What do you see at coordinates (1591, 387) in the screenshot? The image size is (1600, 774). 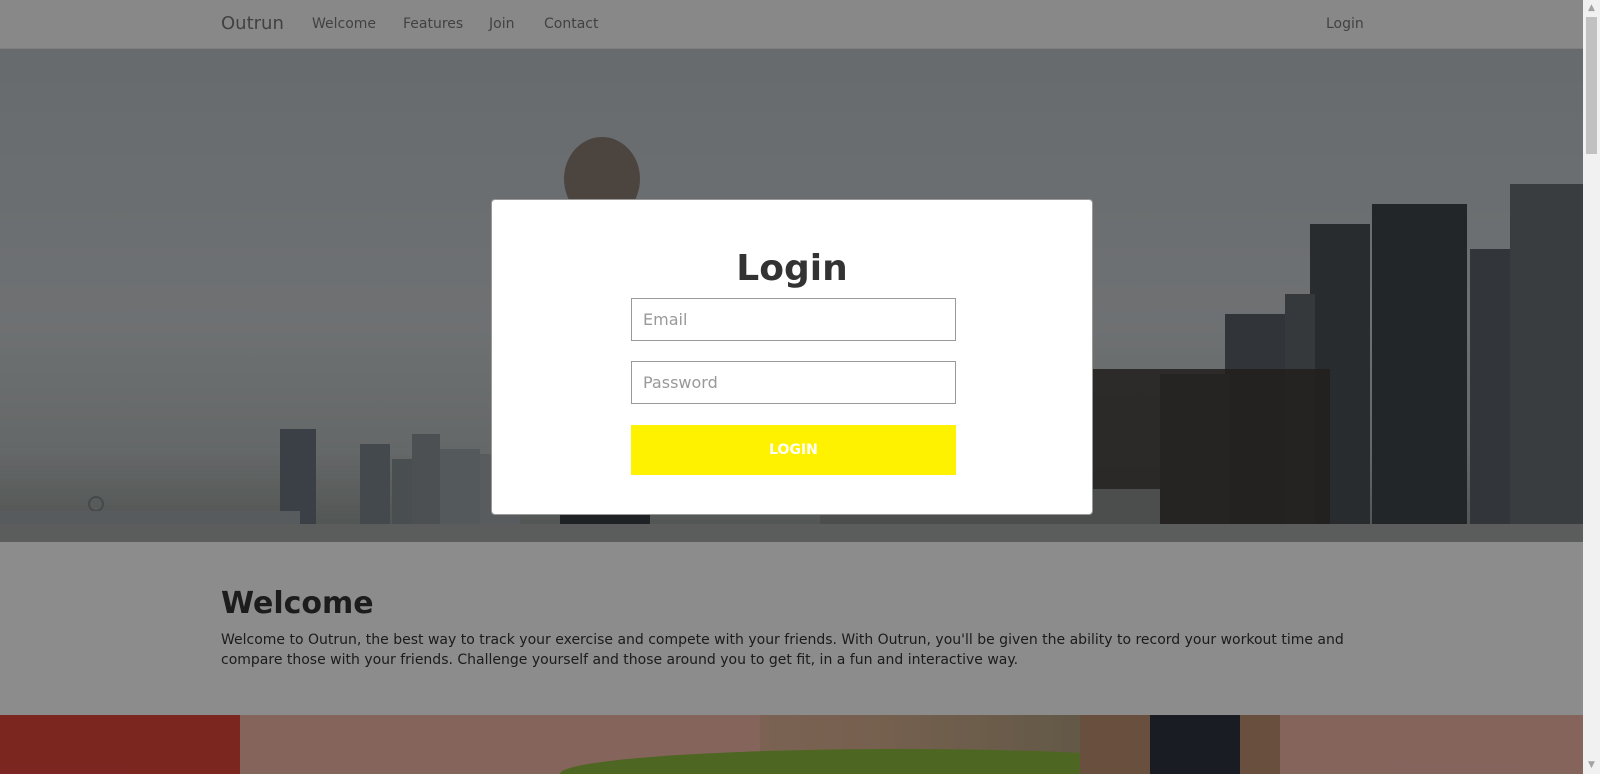 I see `page-scrollbar: ▲ ▼` at bounding box center [1591, 387].